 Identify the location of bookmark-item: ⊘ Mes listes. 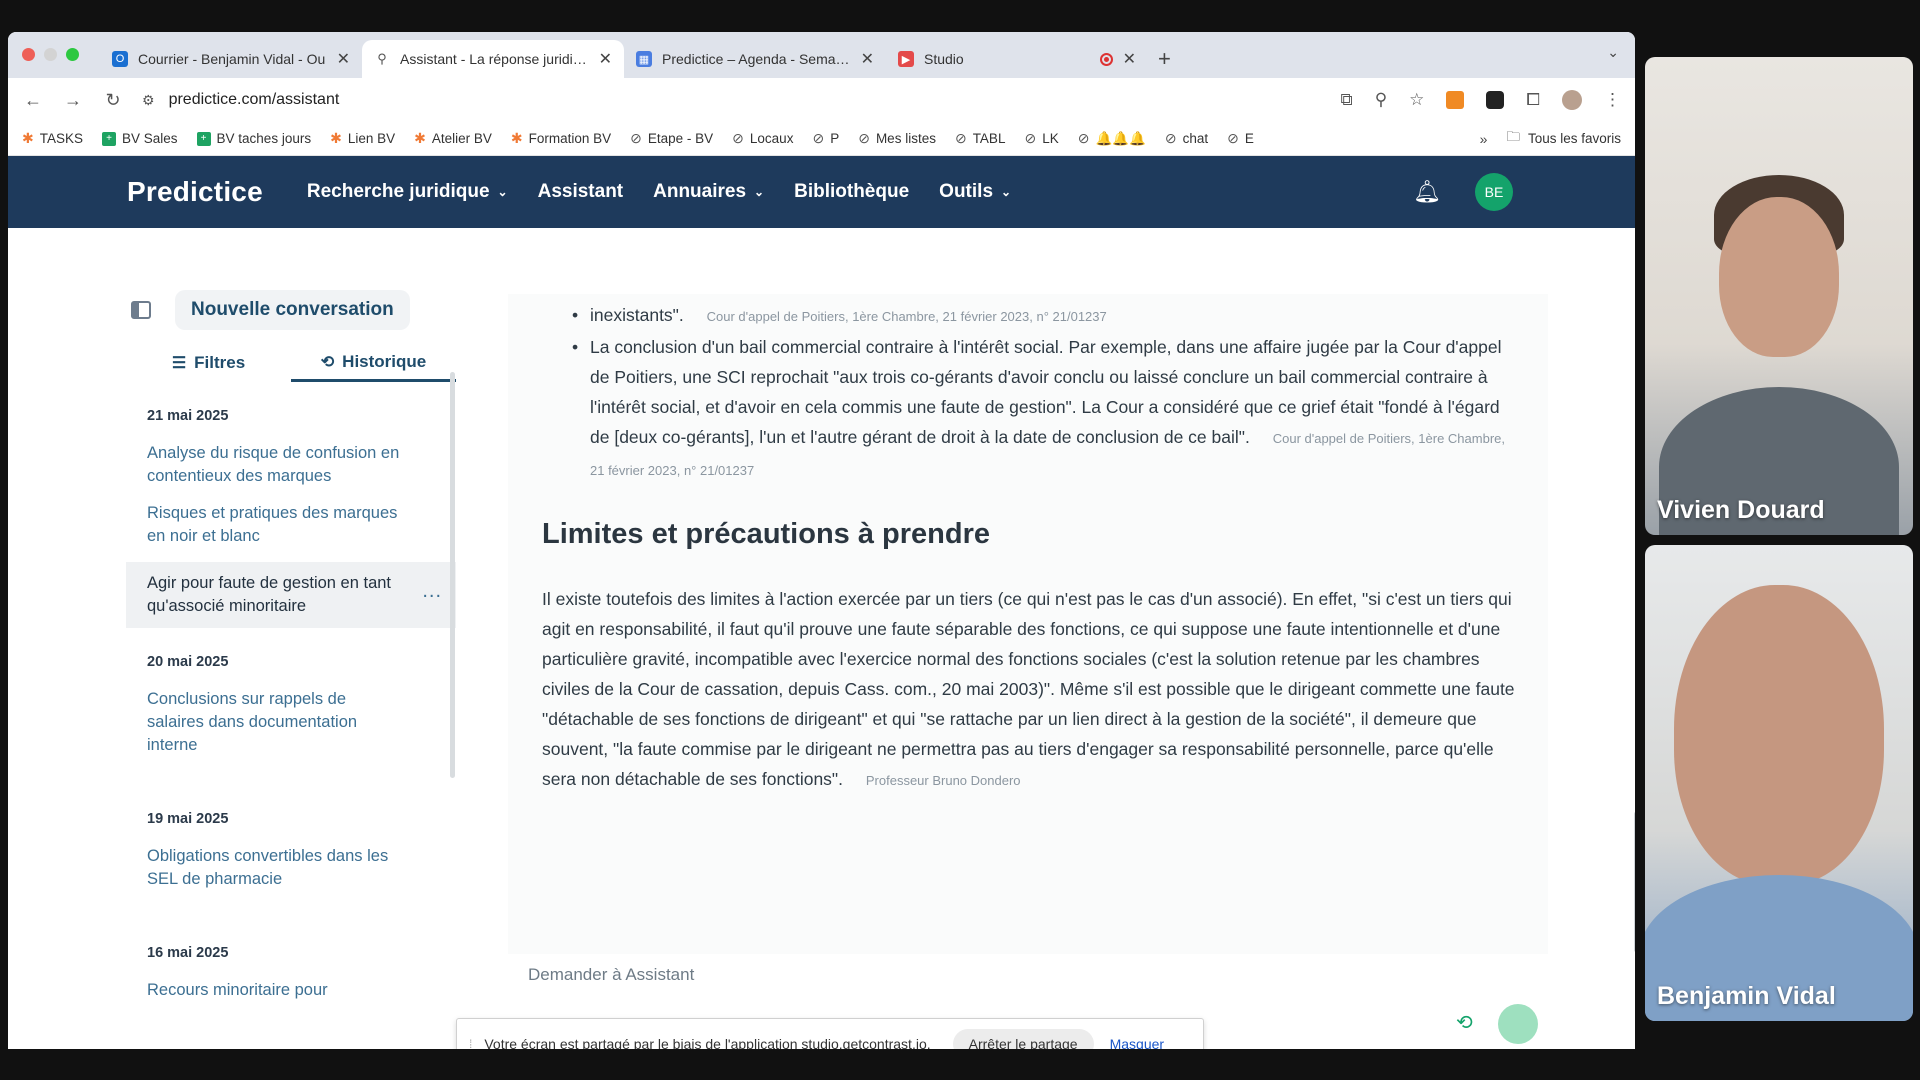
(897, 138).